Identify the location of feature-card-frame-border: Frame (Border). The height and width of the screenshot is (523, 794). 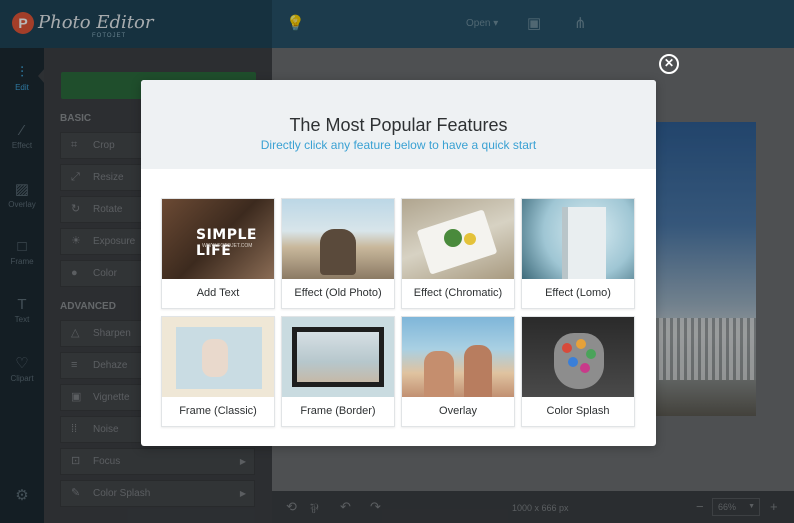
(338, 371).